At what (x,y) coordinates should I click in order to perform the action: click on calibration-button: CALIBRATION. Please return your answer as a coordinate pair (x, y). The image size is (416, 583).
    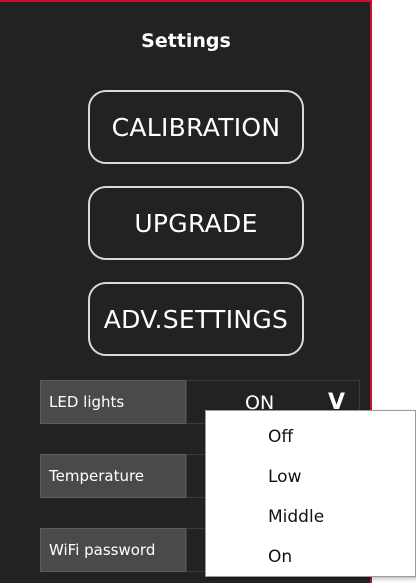
    Looking at the image, I should click on (196, 127).